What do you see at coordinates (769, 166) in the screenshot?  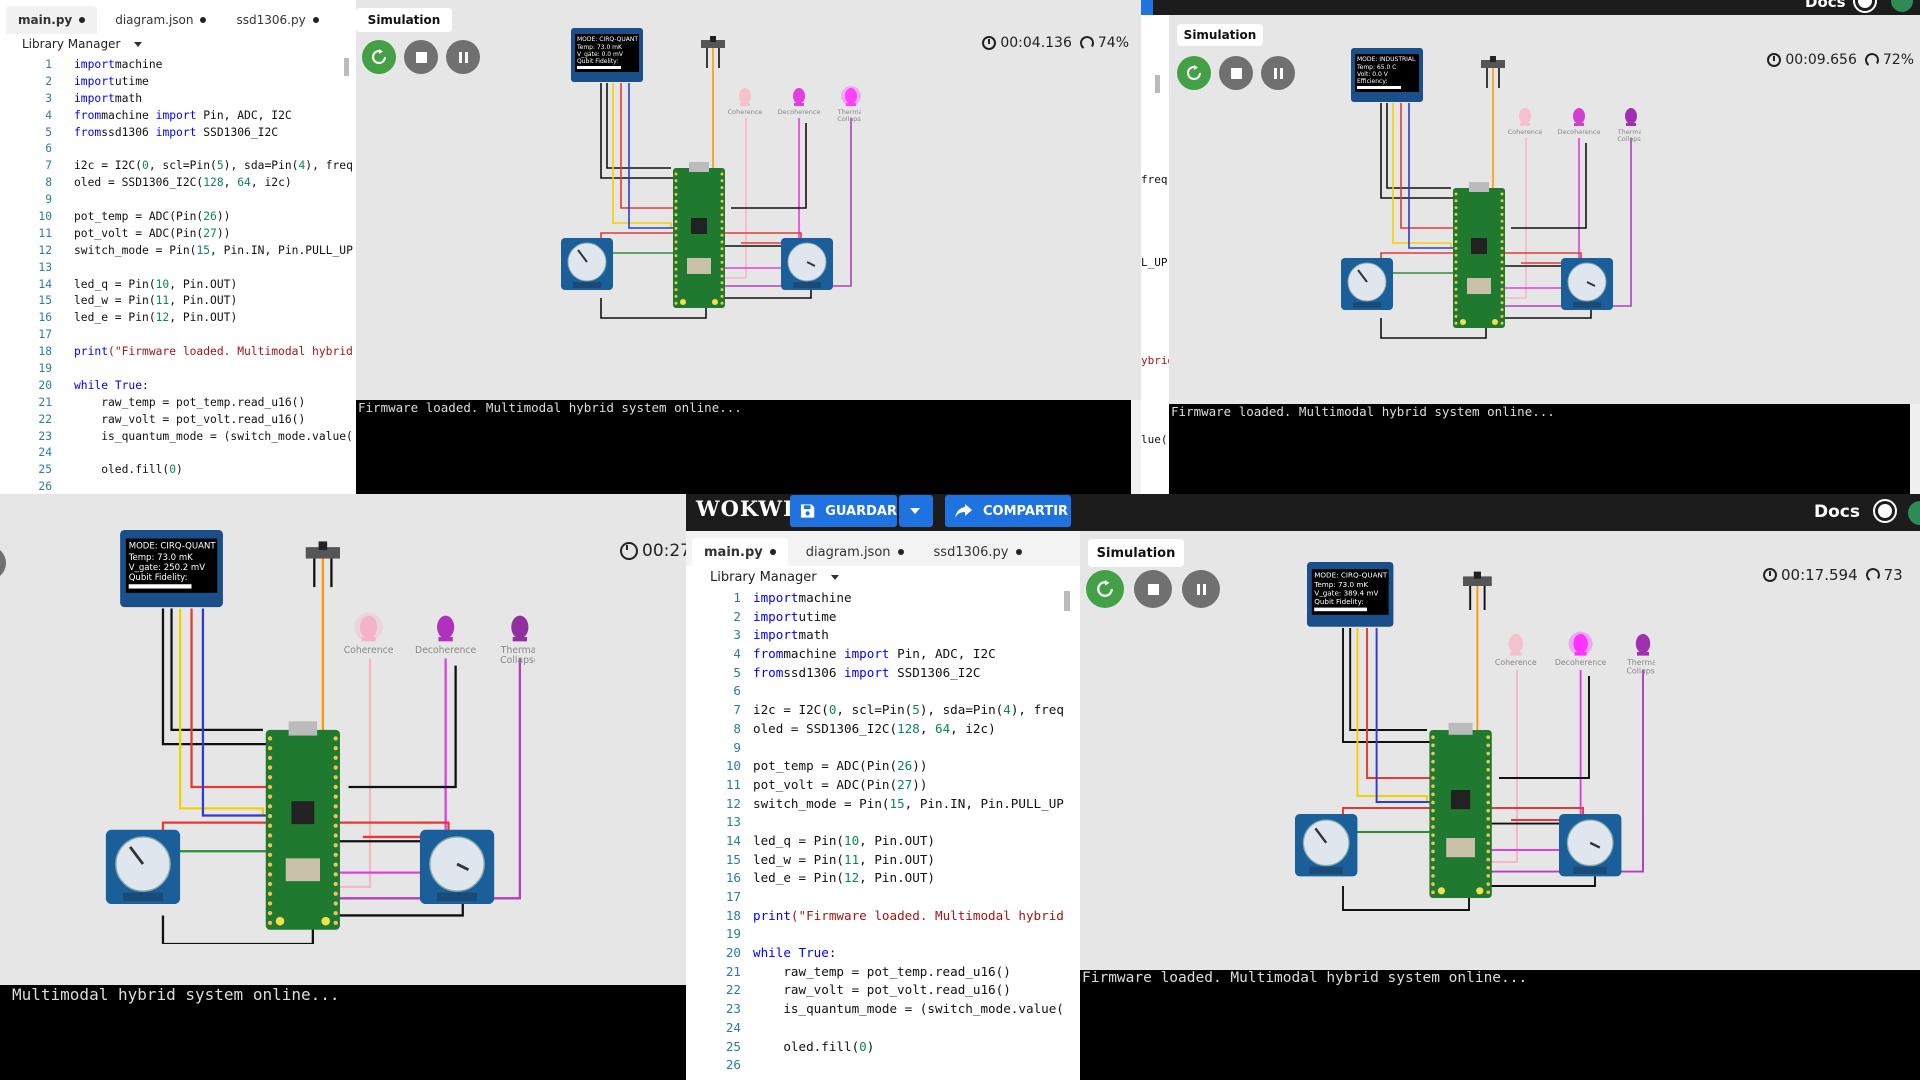 I see `wire` at bounding box center [769, 166].